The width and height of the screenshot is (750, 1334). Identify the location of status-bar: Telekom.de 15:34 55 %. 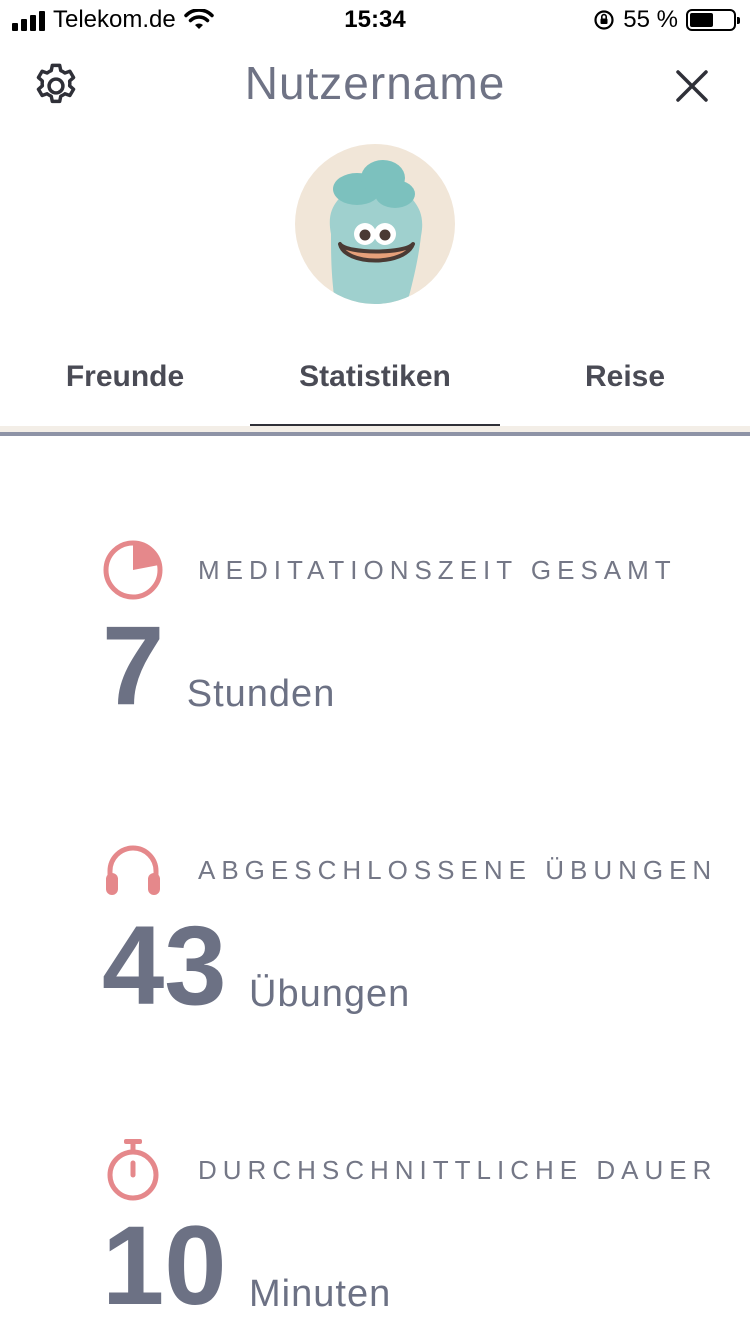
(375, 22).